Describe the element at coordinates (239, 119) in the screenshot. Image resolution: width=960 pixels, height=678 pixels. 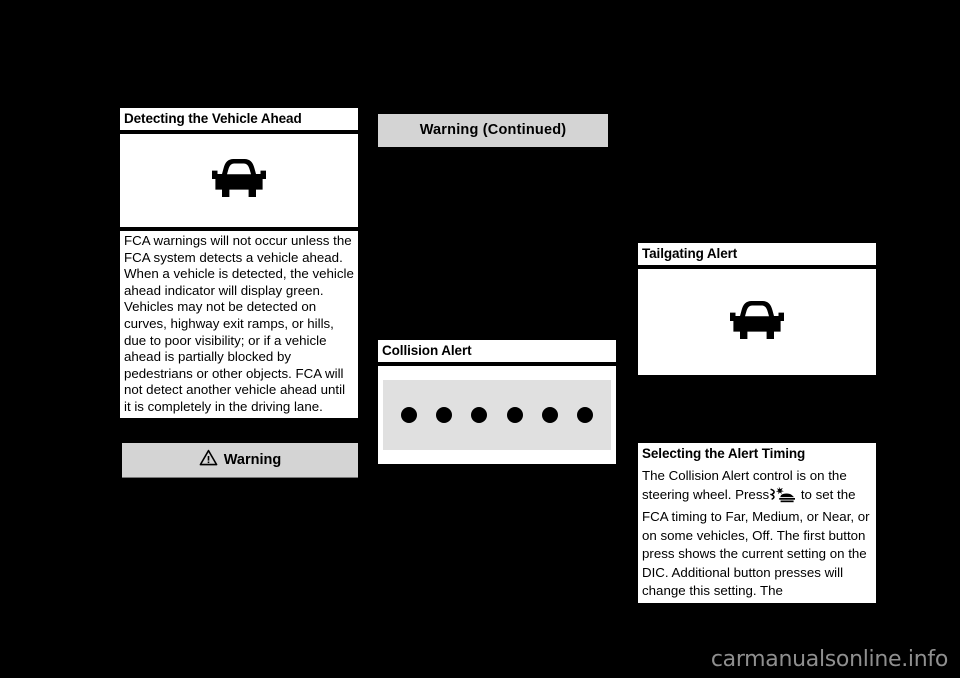
I see `section-heading-detecting-vehicle-ahead: Detecting the Vehicle Ahead` at that location.